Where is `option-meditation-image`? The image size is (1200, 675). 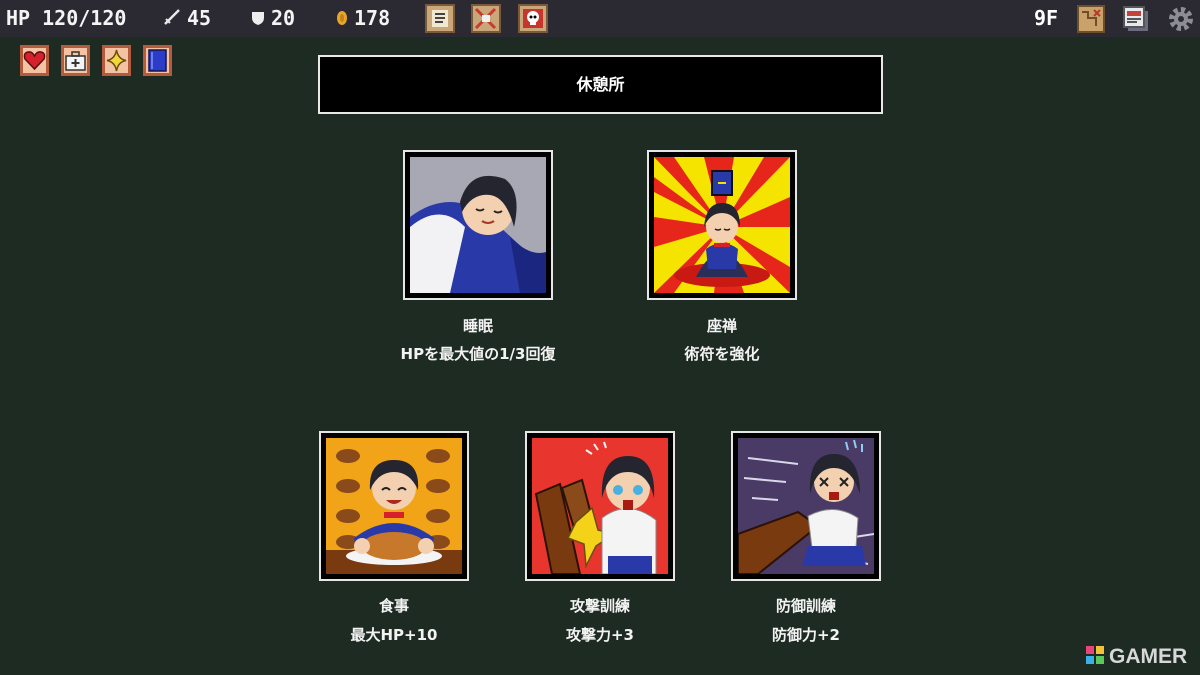 option-meditation-image is located at coordinates (722, 225).